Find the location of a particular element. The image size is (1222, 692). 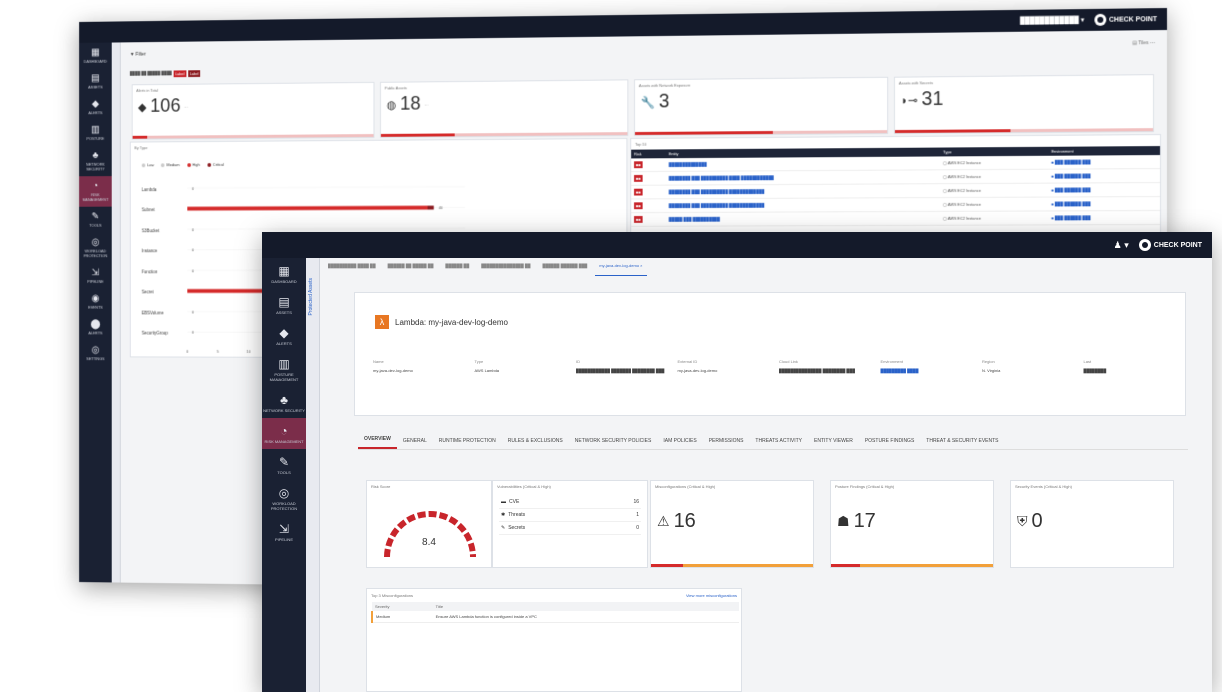

kpi-card: Assets with Secrets ◗⊸ 31 is located at coordinates (1024, 104).